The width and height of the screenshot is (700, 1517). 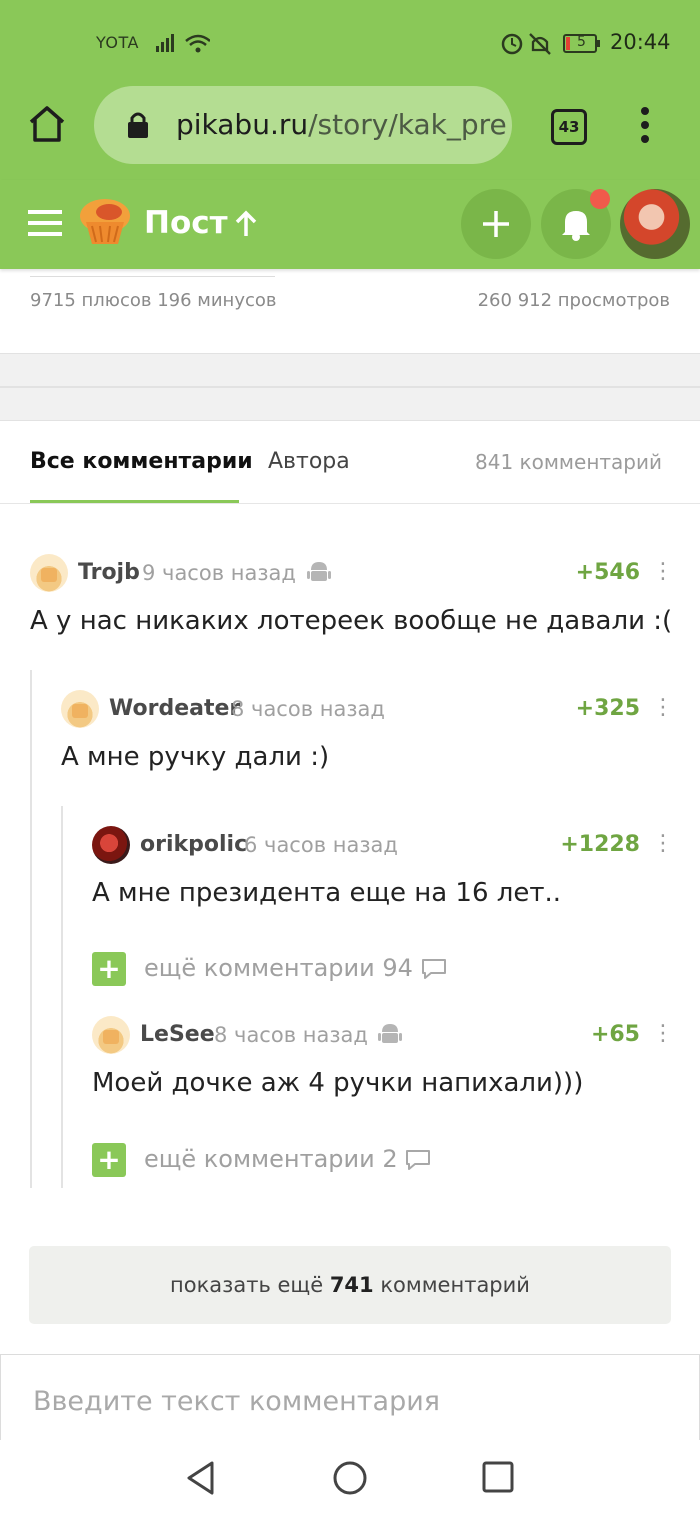 I want to click on home-icon, so click(x=47, y=124).